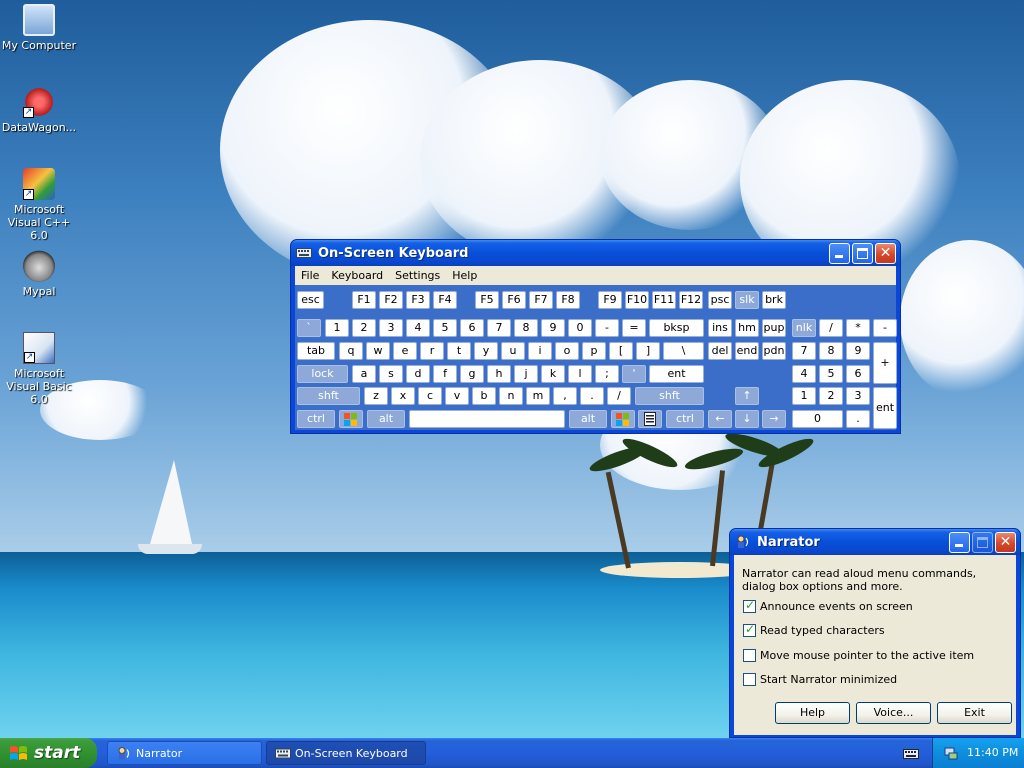 This screenshot has height=768, width=1024. I want to click on menu-keyboard: Keyboard, so click(357, 275).